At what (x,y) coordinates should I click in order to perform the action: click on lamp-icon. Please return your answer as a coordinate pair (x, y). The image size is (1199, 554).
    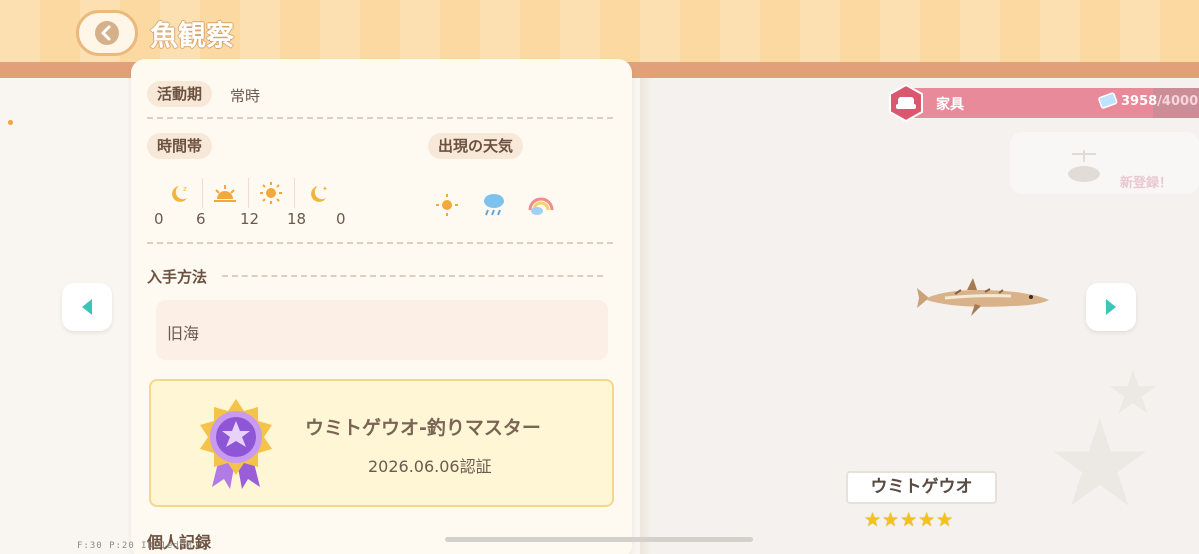
    Looking at the image, I should click on (1084, 166).